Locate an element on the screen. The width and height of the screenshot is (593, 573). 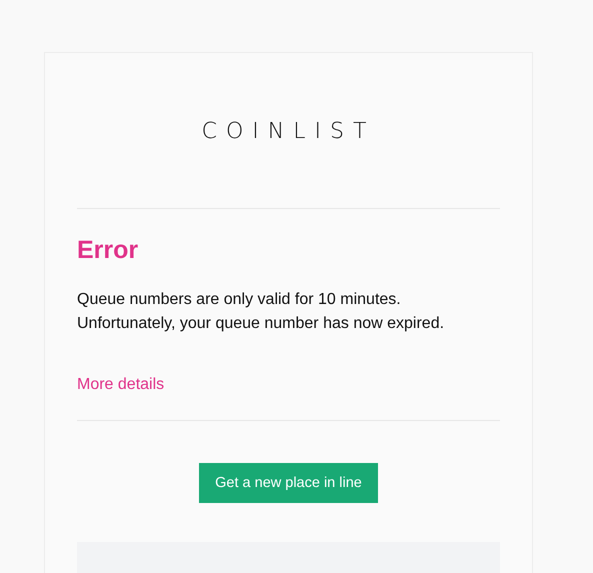
more-details-link: More details is located at coordinates (120, 385).